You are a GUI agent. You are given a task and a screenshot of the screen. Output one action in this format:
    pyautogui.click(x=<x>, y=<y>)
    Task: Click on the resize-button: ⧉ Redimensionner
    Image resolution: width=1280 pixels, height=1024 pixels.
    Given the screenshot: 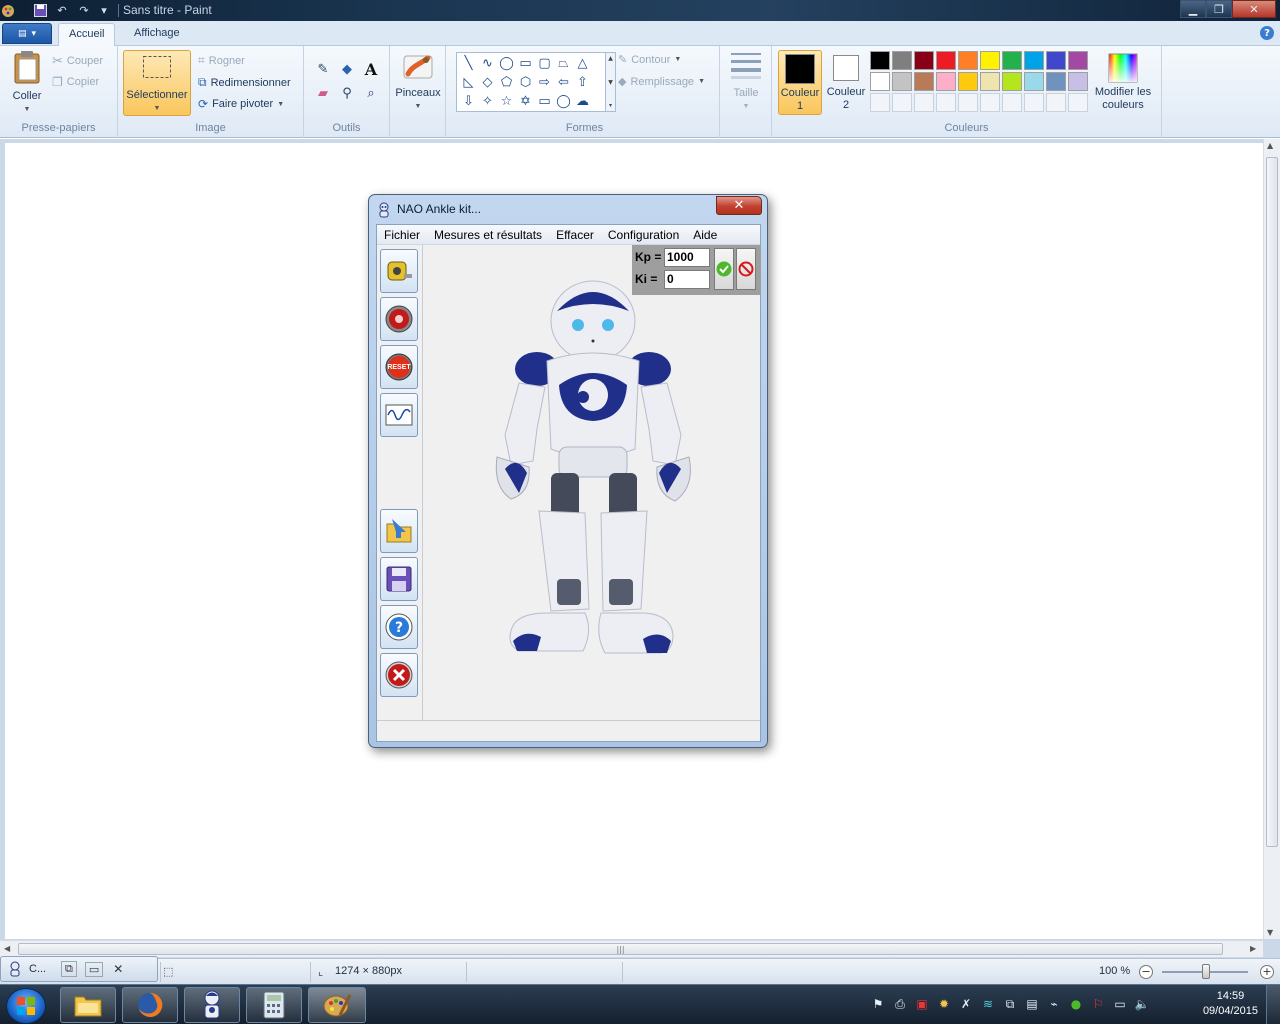 What is the action you would take?
    pyautogui.click(x=244, y=82)
    